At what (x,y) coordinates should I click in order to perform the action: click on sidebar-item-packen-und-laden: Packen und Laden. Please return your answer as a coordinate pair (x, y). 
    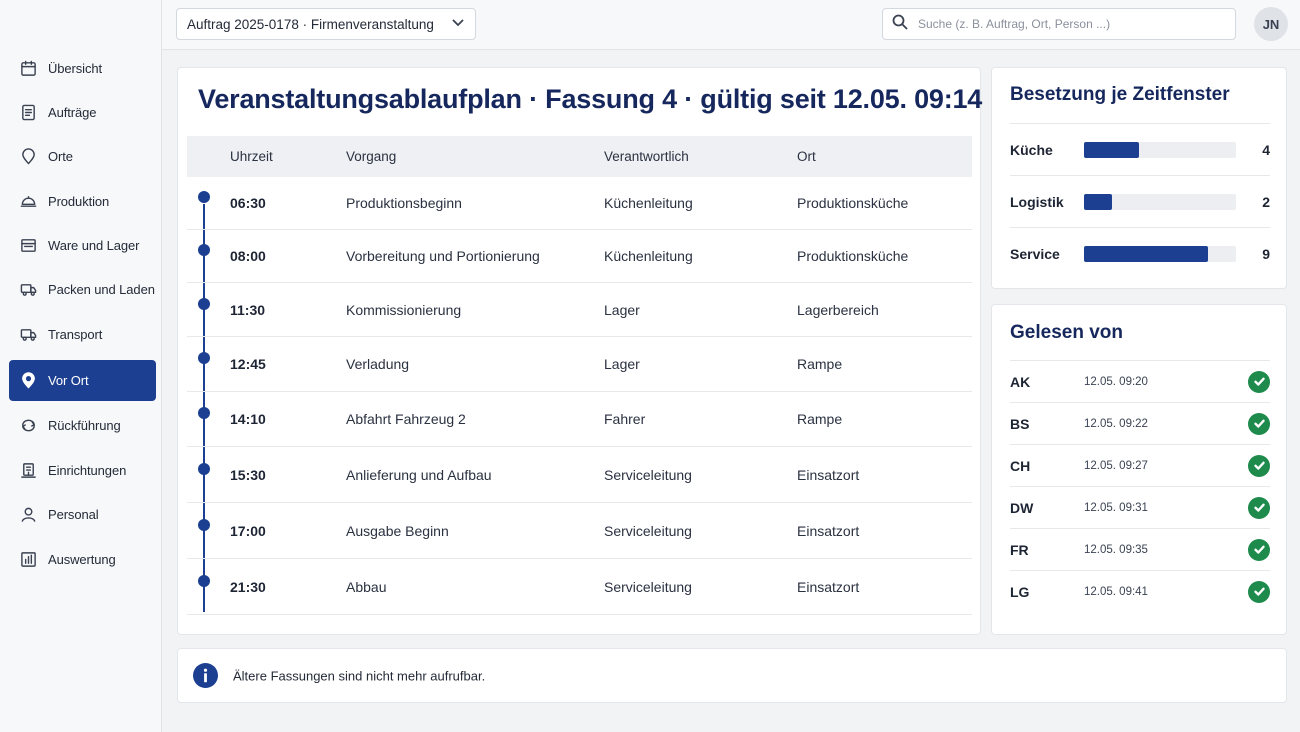
    Looking at the image, I should click on (82, 289).